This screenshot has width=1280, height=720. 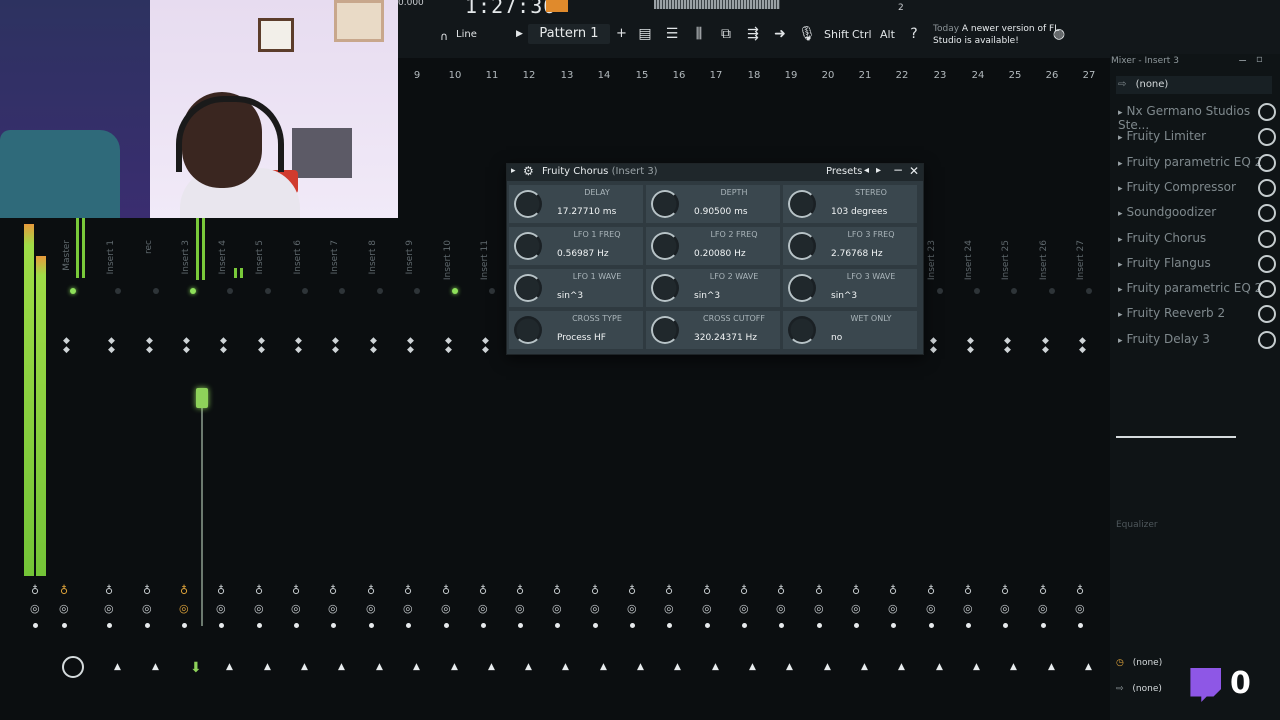 What do you see at coordinates (645, 34) in the screenshot?
I see `playlist-icon: ▤` at bounding box center [645, 34].